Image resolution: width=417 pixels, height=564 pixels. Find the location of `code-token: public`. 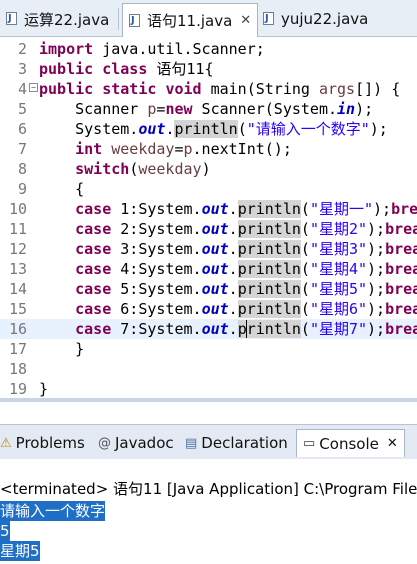

code-token: public is located at coordinates (66, 89).